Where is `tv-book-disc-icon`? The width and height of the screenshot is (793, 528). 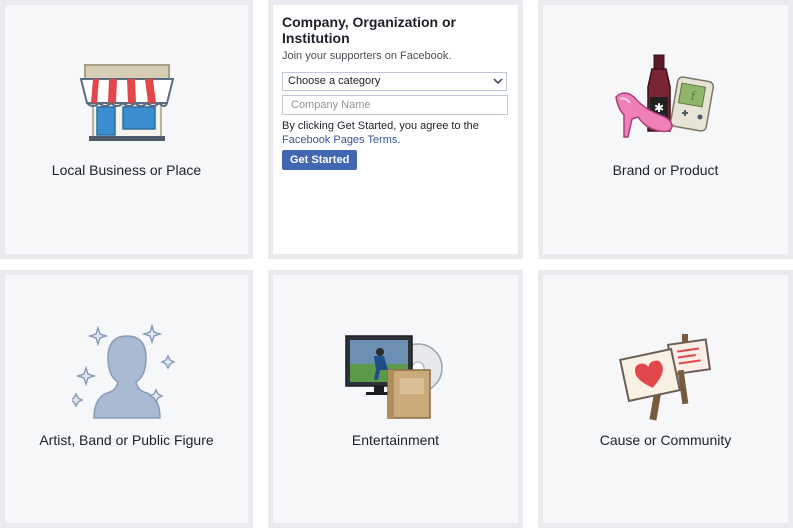
tv-book-disc-icon is located at coordinates (393, 377).